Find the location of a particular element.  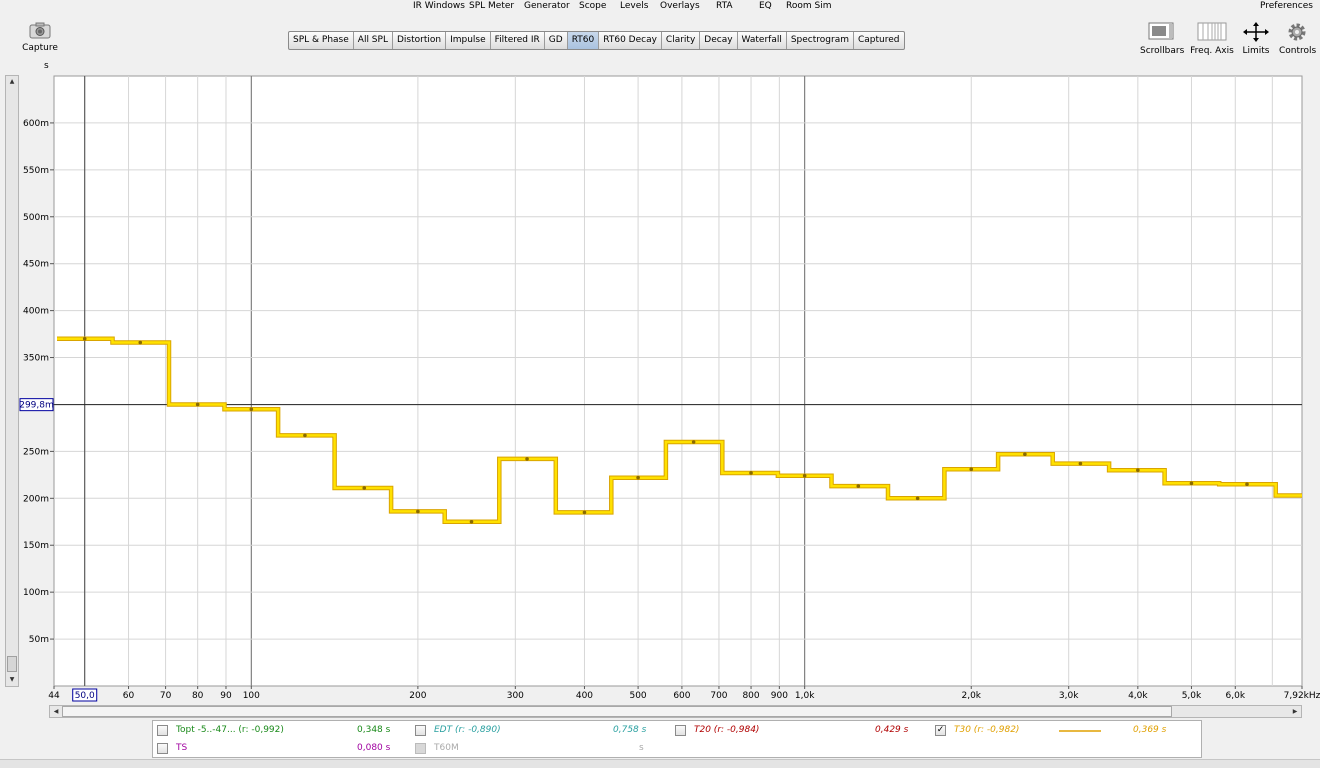

t30-line-swatch is located at coordinates (1080, 731).